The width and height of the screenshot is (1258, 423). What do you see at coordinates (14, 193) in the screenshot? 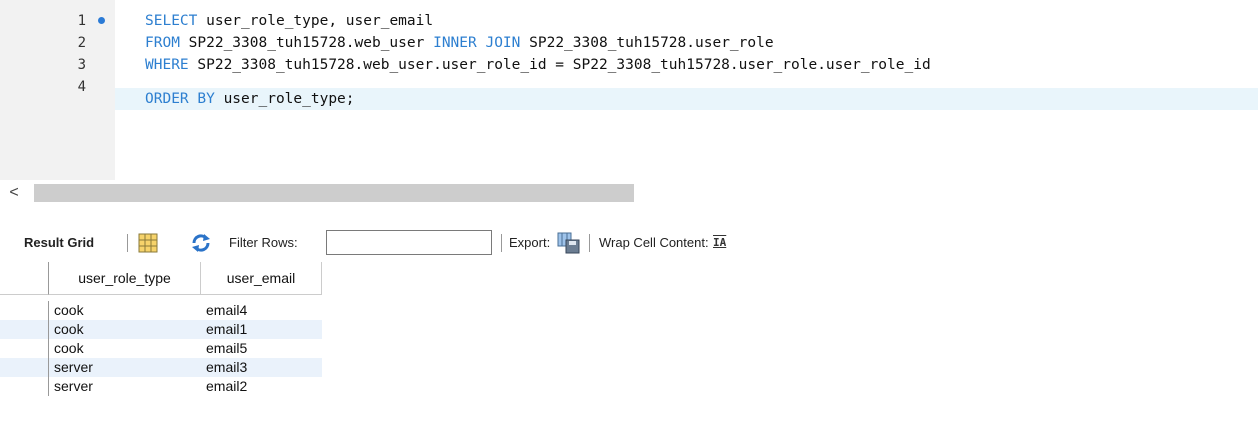
I see `scroll-left-arrow-icon: <` at bounding box center [14, 193].